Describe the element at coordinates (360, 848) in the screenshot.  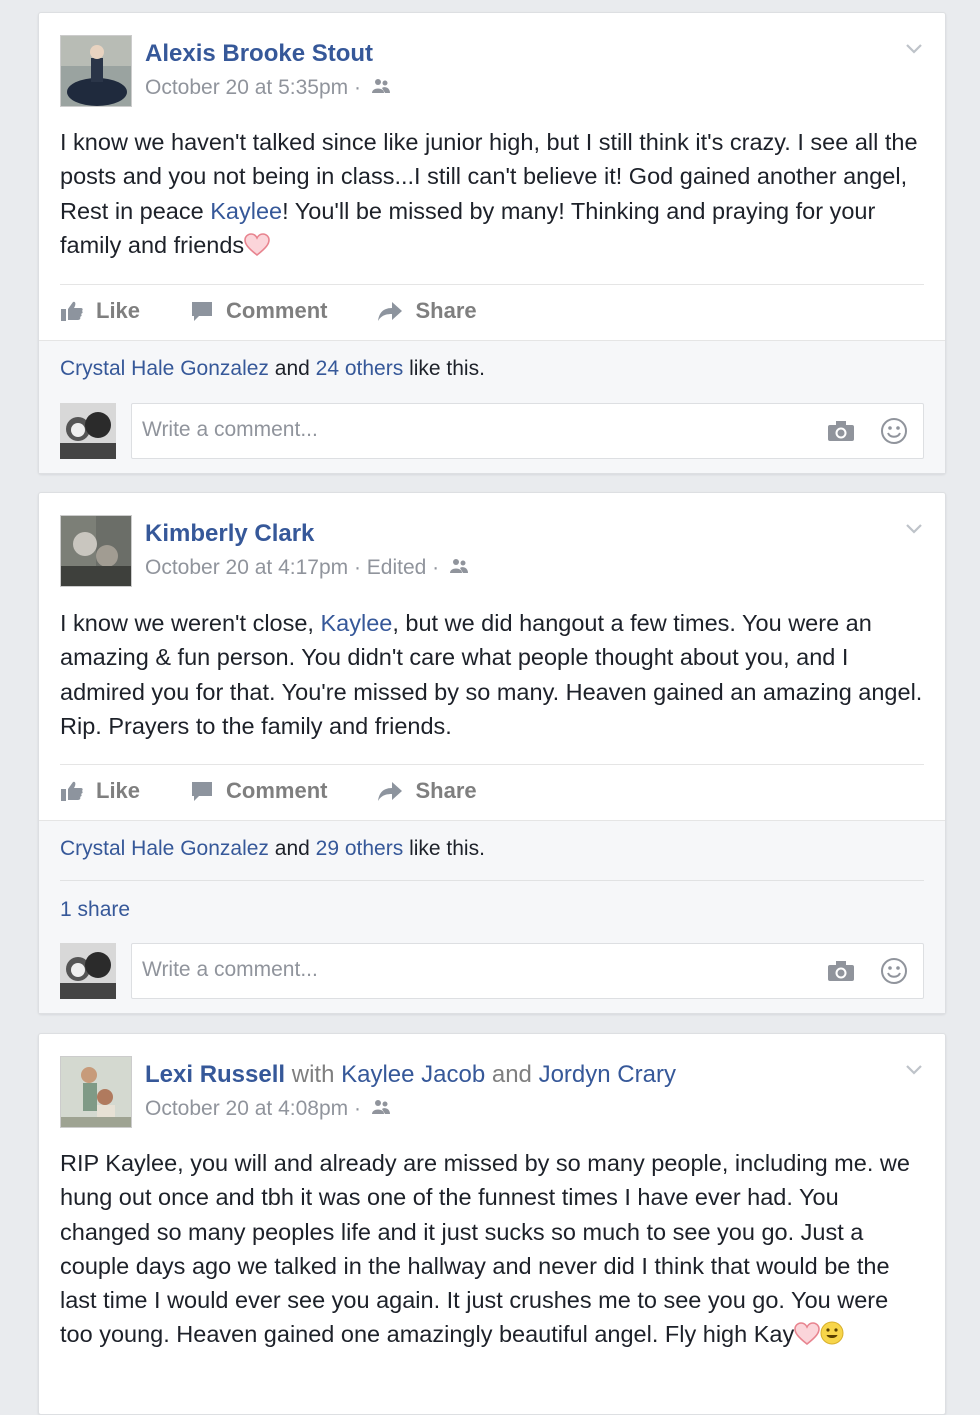
I see `others-link: 29 others` at that location.